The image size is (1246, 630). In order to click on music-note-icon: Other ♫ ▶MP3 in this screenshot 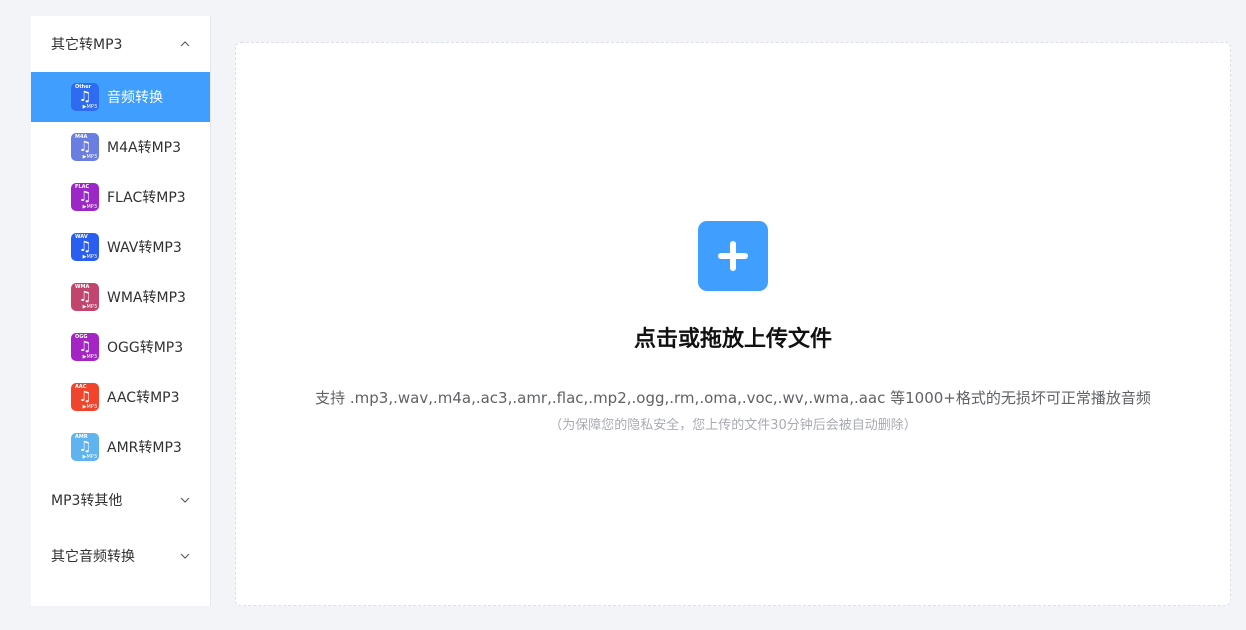, I will do `click(85, 97)`.